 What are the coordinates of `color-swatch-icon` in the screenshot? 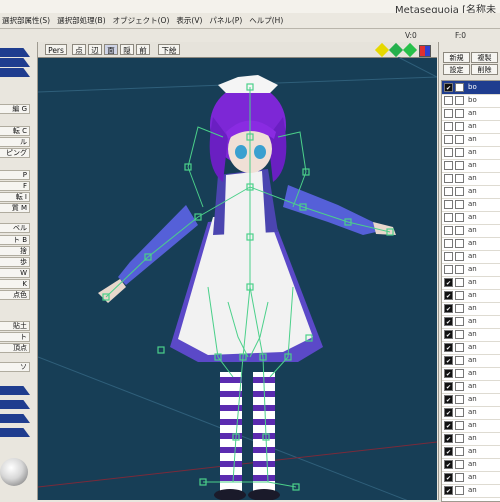 It's located at (425, 51).